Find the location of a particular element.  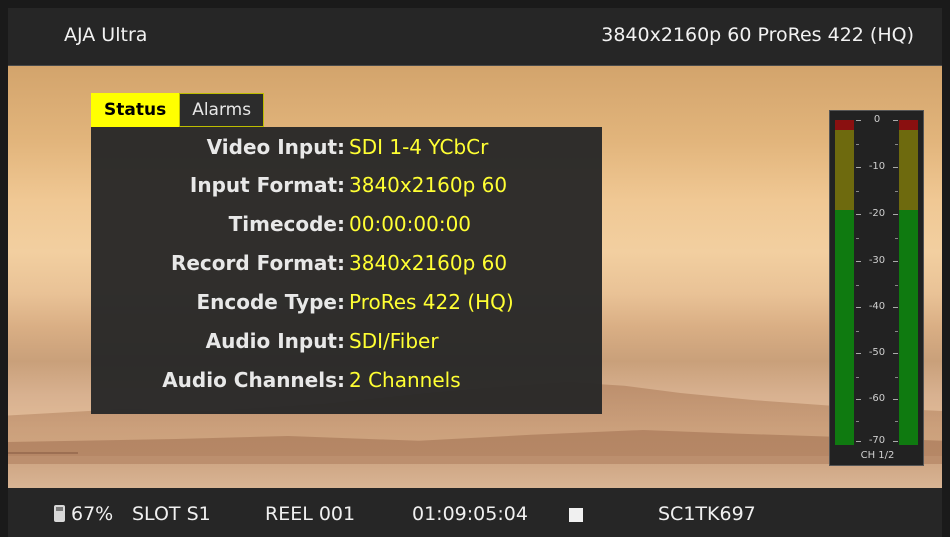

status-row-audio-channels: Audio Channels: 2 Channels is located at coordinates (346, 381).